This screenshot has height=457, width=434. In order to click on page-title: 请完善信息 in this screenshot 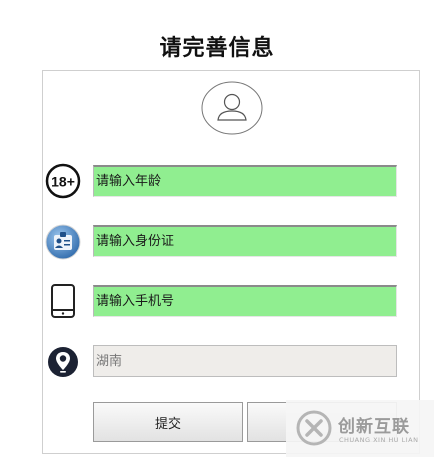, I will do `click(217, 48)`.